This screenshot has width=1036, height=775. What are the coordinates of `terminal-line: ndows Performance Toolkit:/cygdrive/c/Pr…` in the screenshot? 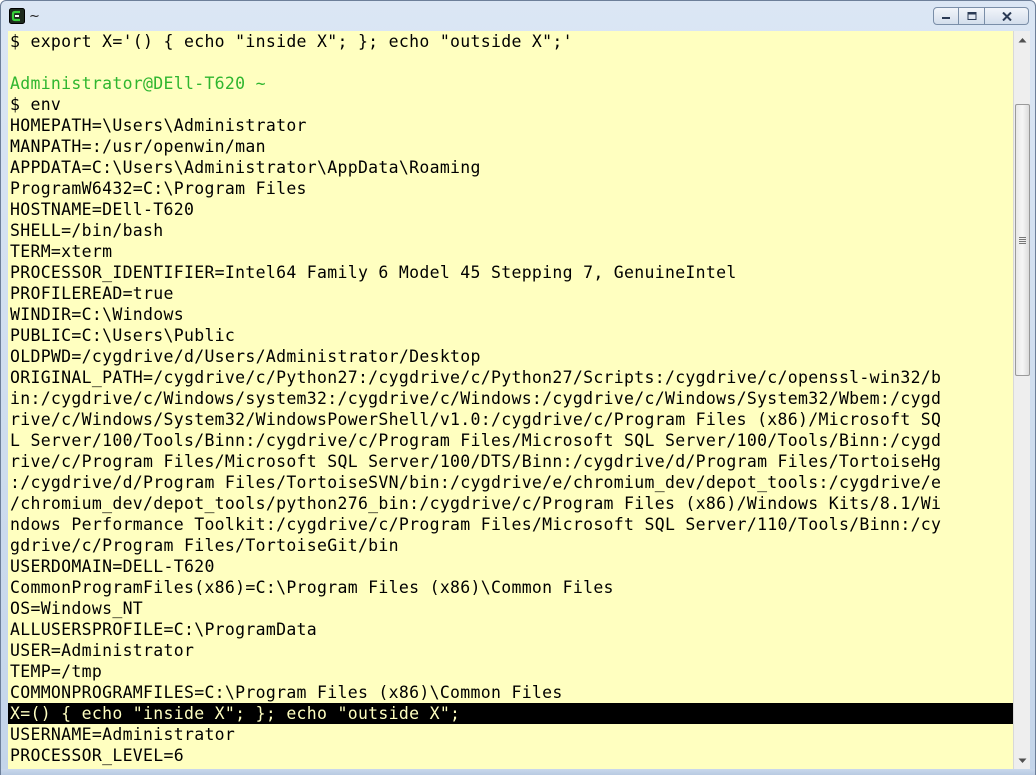 It's located at (476, 524).